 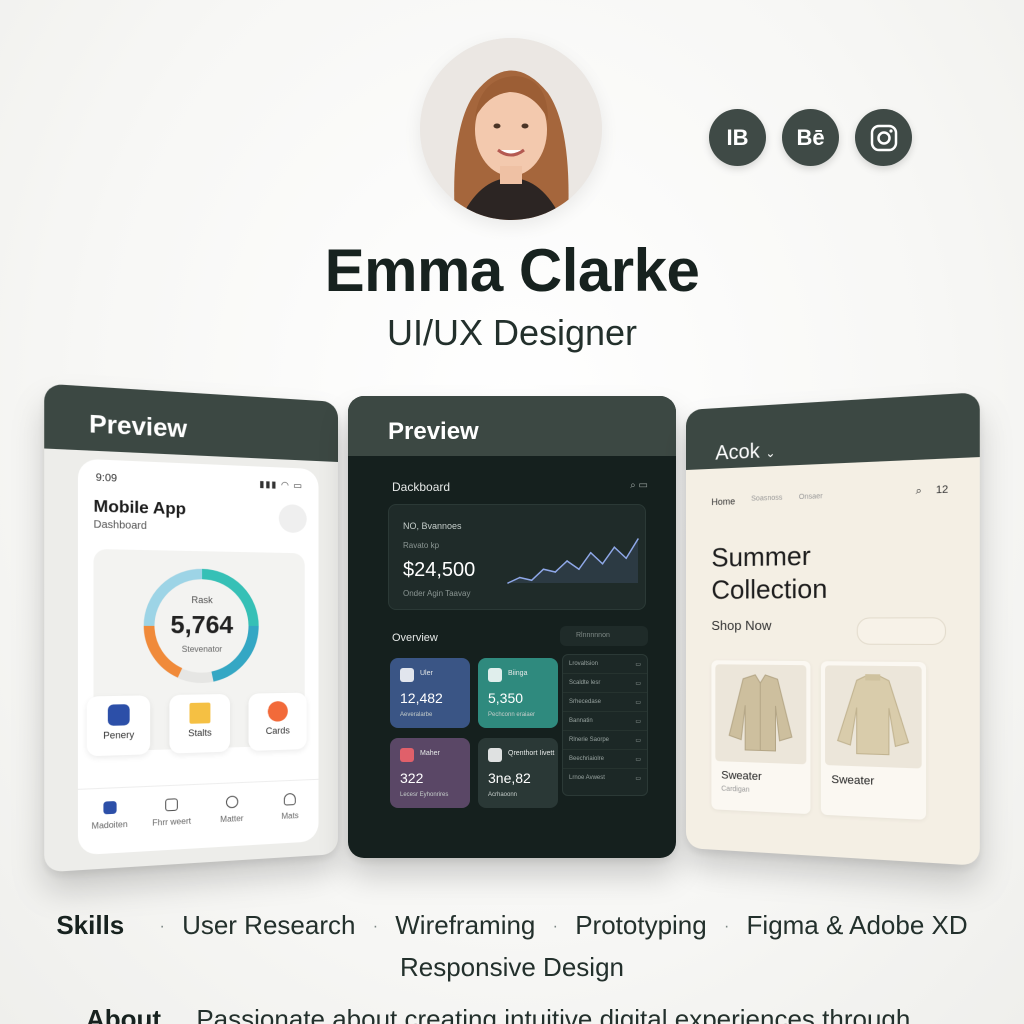 What do you see at coordinates (277, 731) in the screenshot?
I see `quick-label: Cards` at bounding box center [277, 731].